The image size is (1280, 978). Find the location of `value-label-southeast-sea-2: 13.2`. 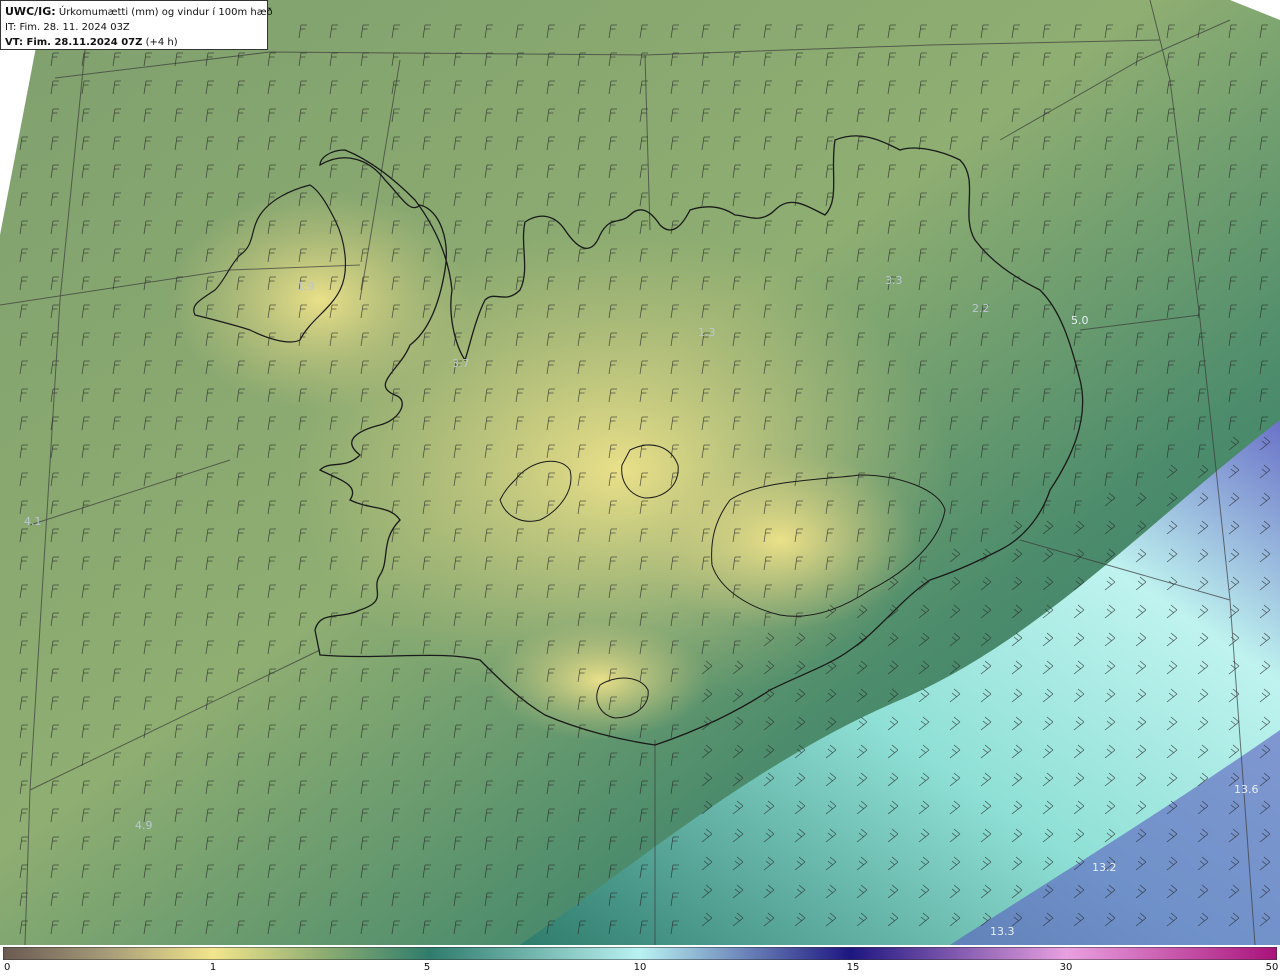

value-label-southeast-sea-2: 13.2 is located at coordinates (1104, 867).